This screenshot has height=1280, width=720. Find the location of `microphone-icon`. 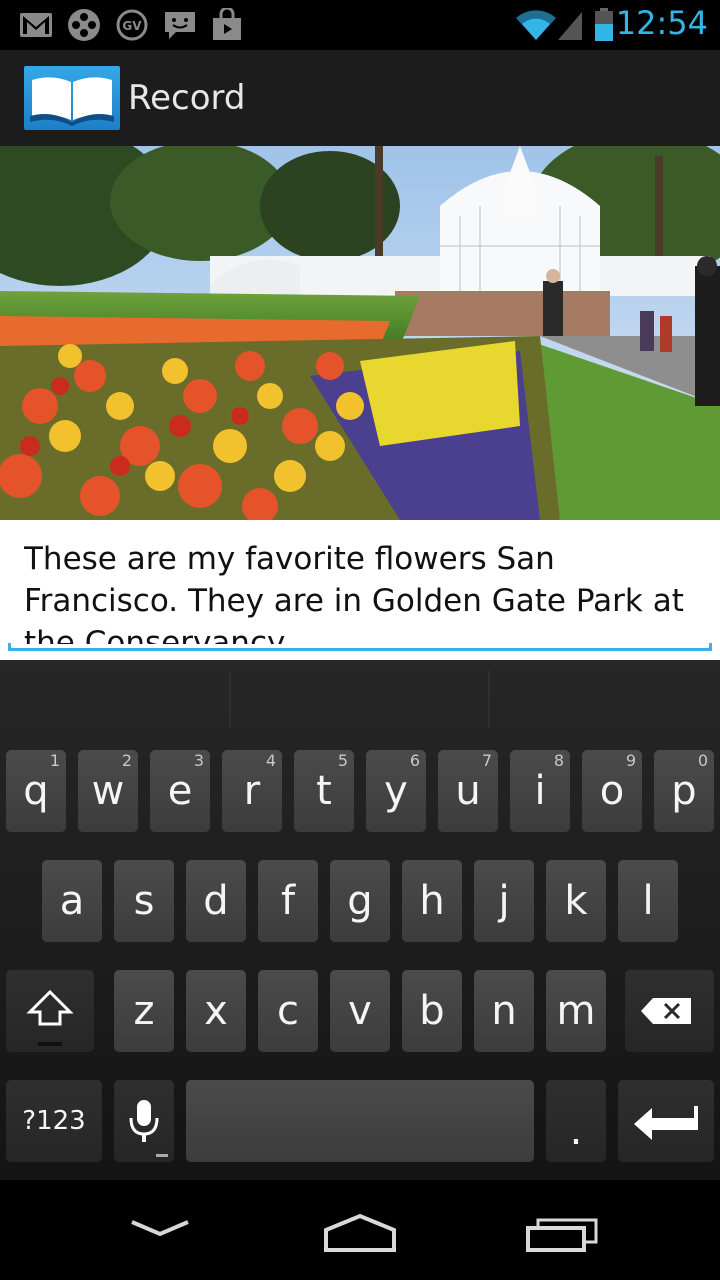

microphone-icon is located at coordinates (148, 1128).